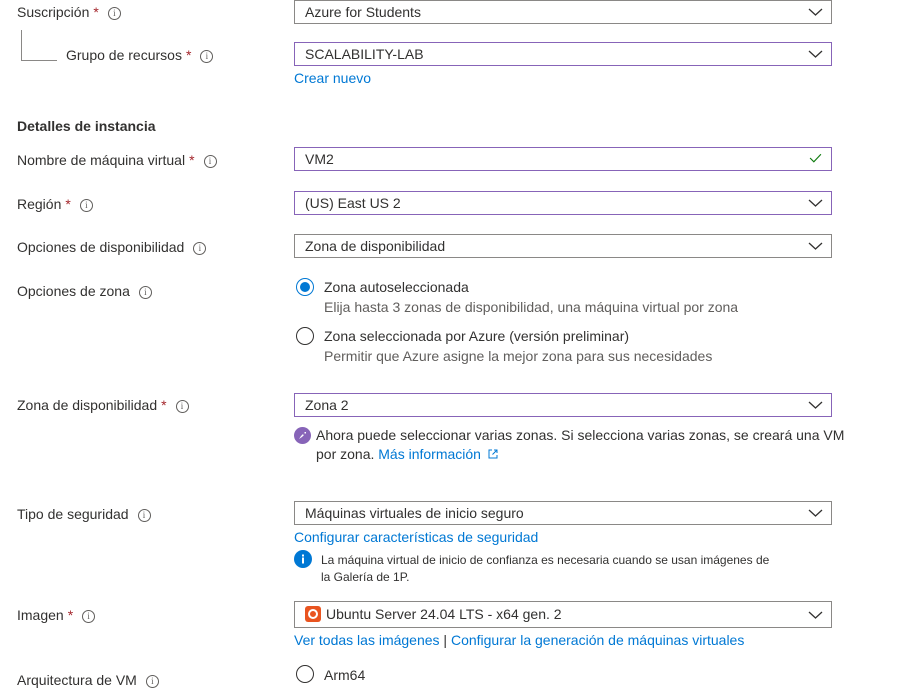 The height and width of the screenshot is (688, 921). Describe the element at coordinates (563, 513) in the screenshot. I see `seguridad-select: Máquinas virtuales de inicio seguro` at that location.